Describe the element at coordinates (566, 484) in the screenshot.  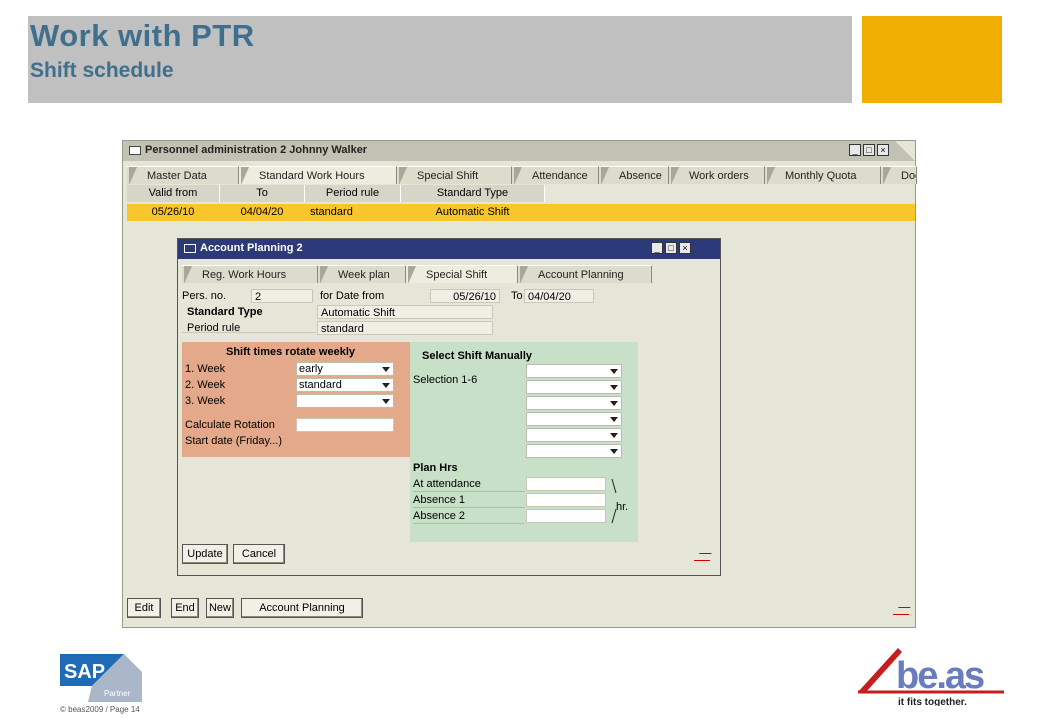
I see `at-attendance-field` at that location.